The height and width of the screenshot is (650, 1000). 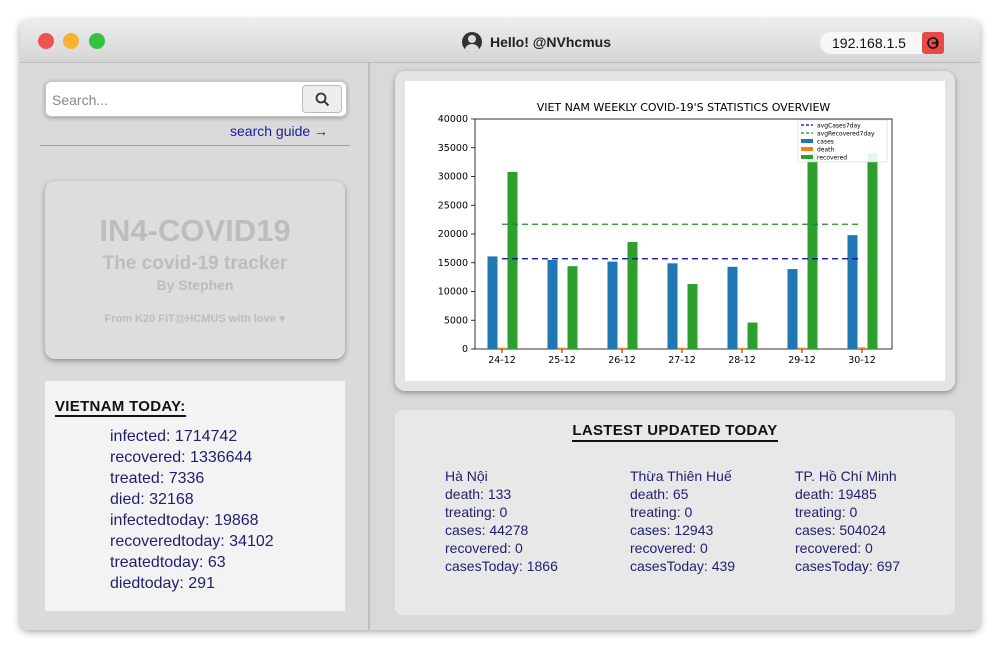 I want to click on user-avatar-icon, so click(x=472, y=42).